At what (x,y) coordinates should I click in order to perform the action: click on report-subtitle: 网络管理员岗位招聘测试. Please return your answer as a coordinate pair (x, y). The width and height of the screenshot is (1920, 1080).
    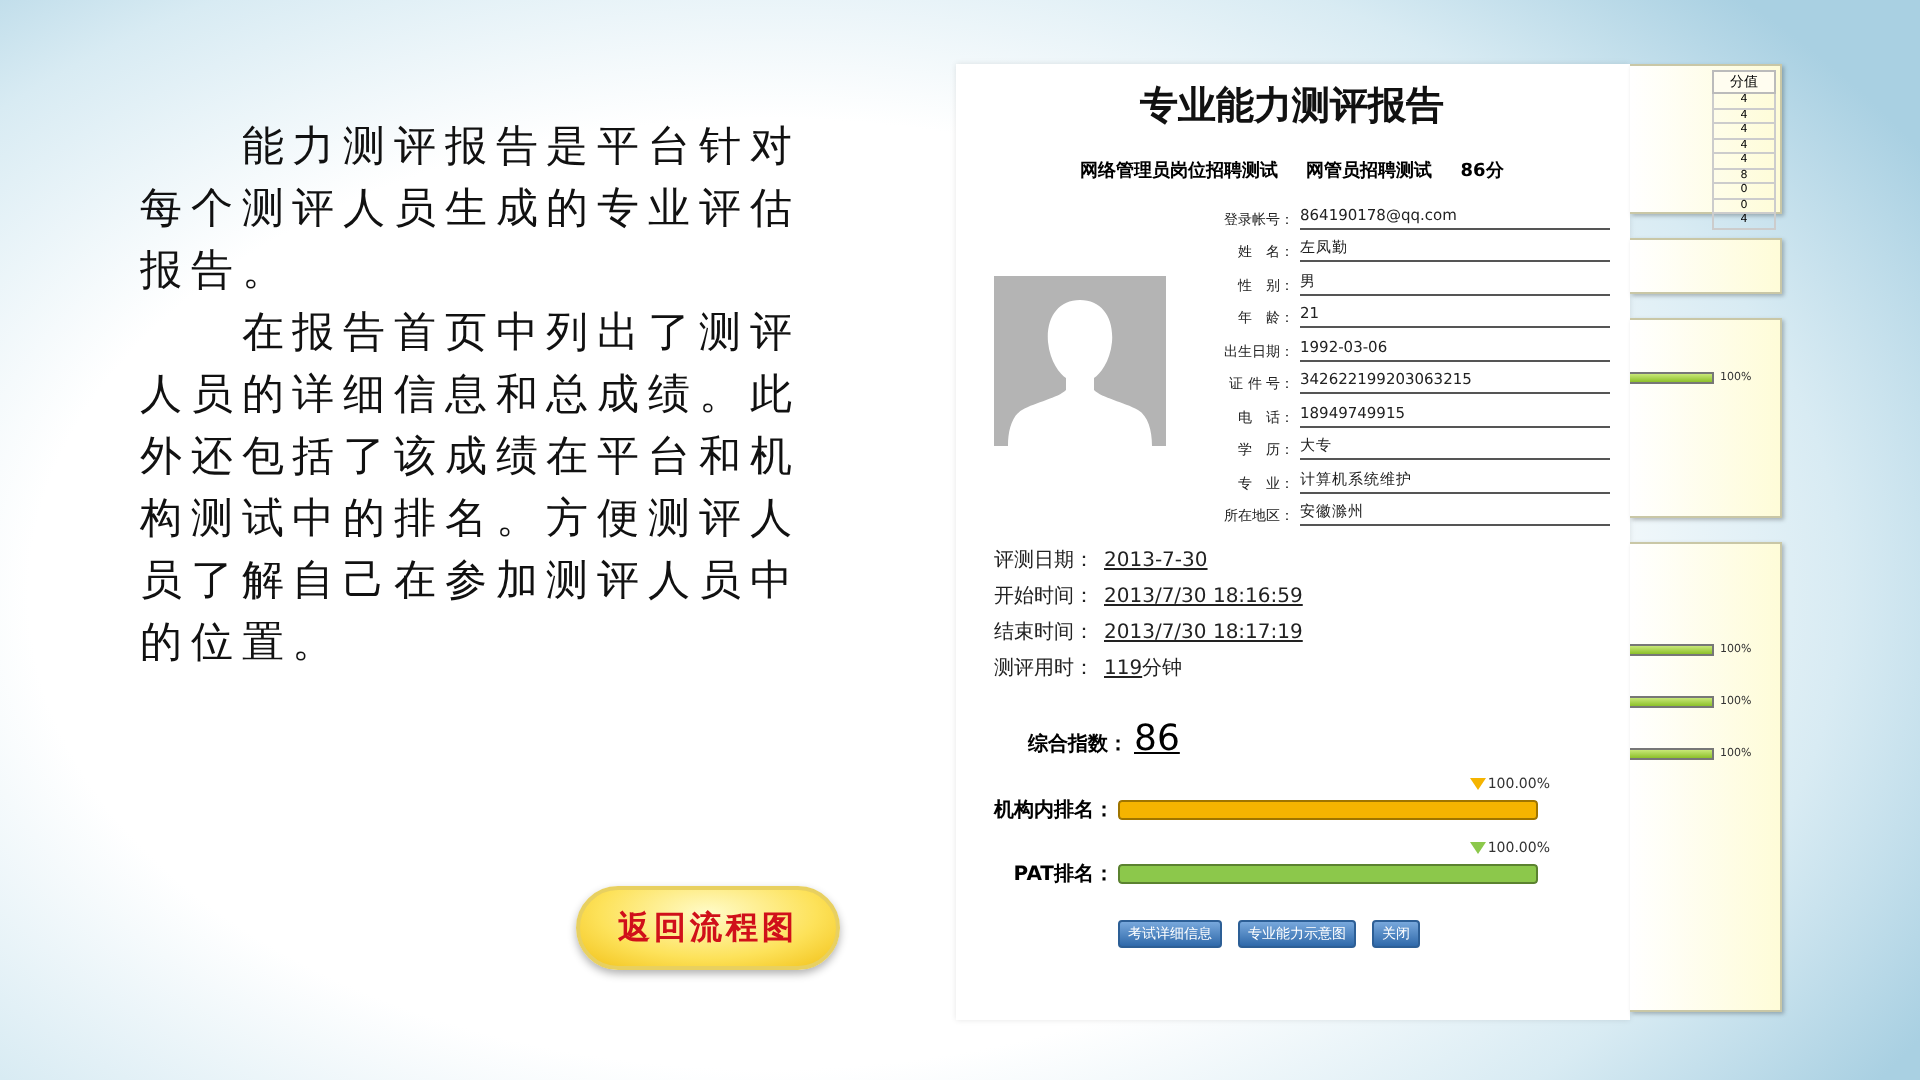
    Looking at the image, I should click on (1179, 171).